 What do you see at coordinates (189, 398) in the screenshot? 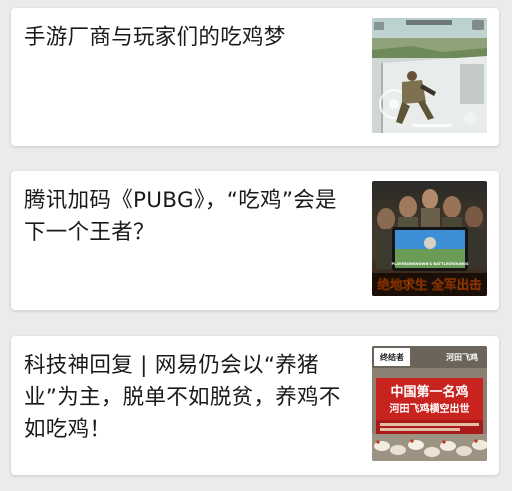
I see `news-card-title: 科技神回复 | 网易仍会以“养猪业”为主，脱单不如脱贫，养鸡不如吃鸡！` at bounding box center [189, 398].